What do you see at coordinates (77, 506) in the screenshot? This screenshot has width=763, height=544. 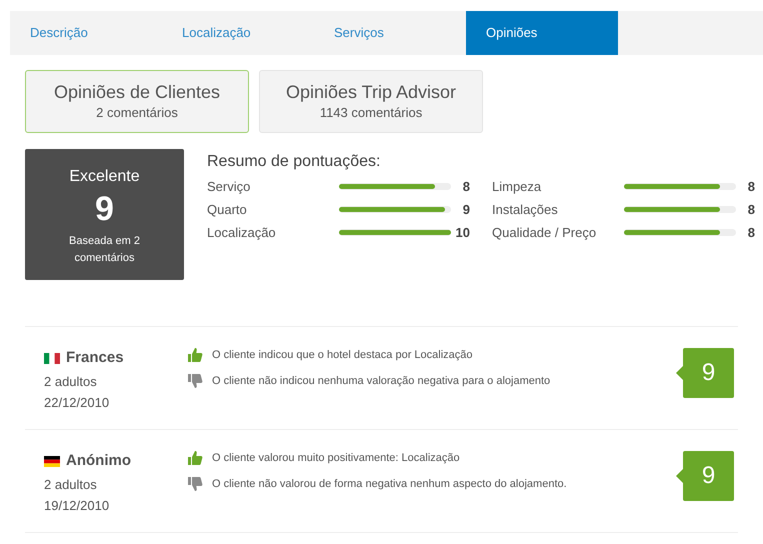 I see `review-date: 19/12/2010` at bounding box center [77, 506].